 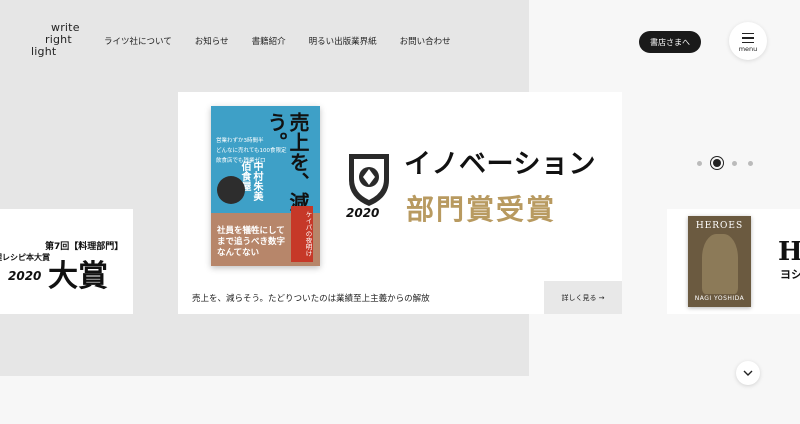 I want to click on book-band: ケイパの夜明け, so click(x=302, y=234).